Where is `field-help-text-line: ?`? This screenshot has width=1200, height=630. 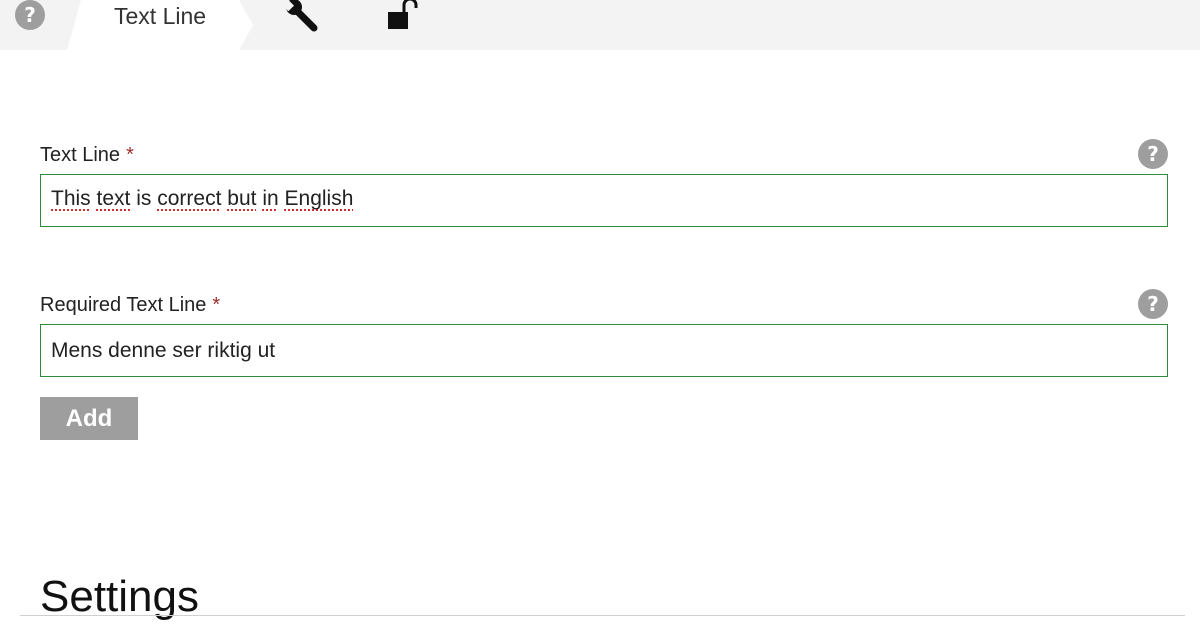
field-help-text-line: ? is located at coordinates (1153, 154).